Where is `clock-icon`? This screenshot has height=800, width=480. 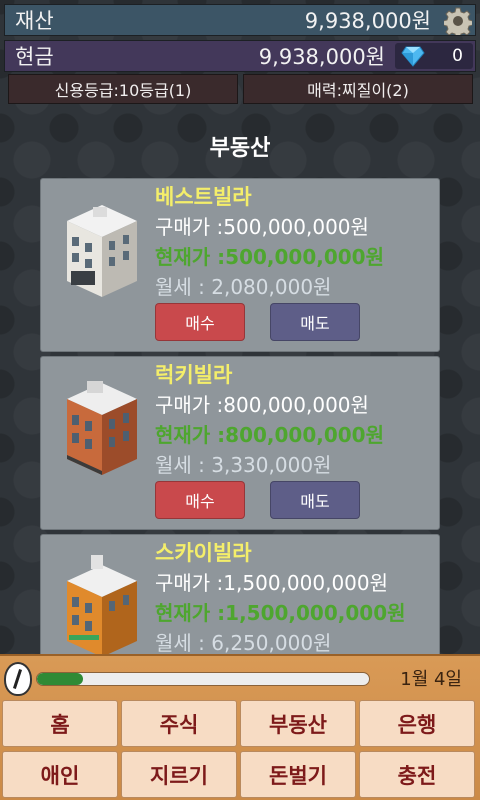
clock-icon is located at coordinates (18, 679).